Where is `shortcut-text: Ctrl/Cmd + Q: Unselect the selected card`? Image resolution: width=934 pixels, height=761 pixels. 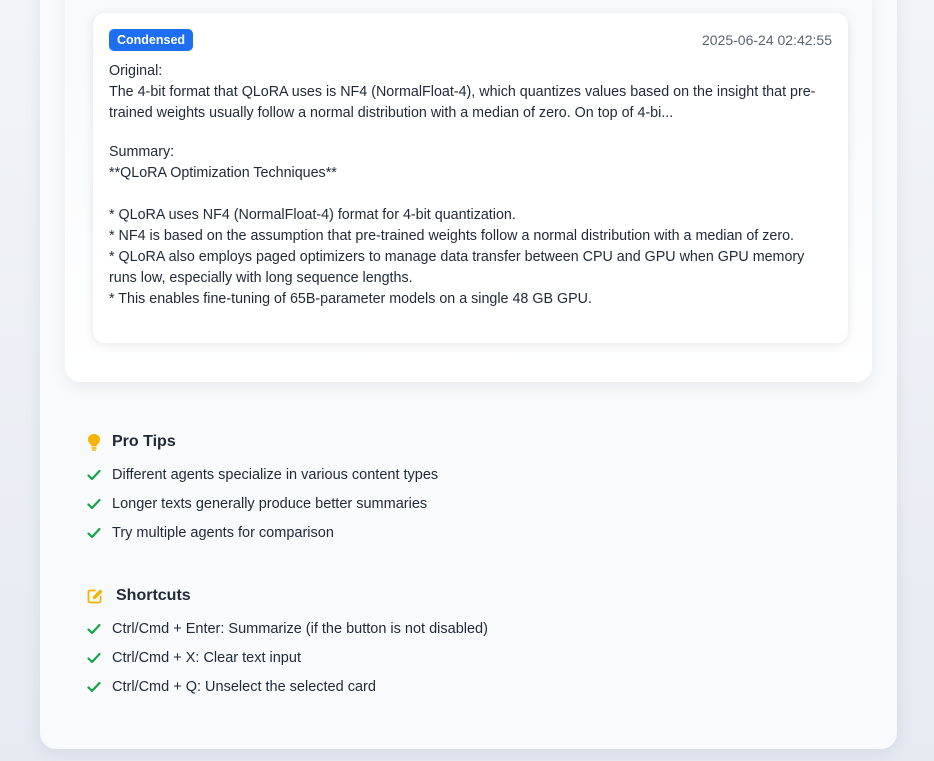
shortcut-text: Ctrl/Cmd + Q: Unselect the selected card is located at coordinates (244, 686).